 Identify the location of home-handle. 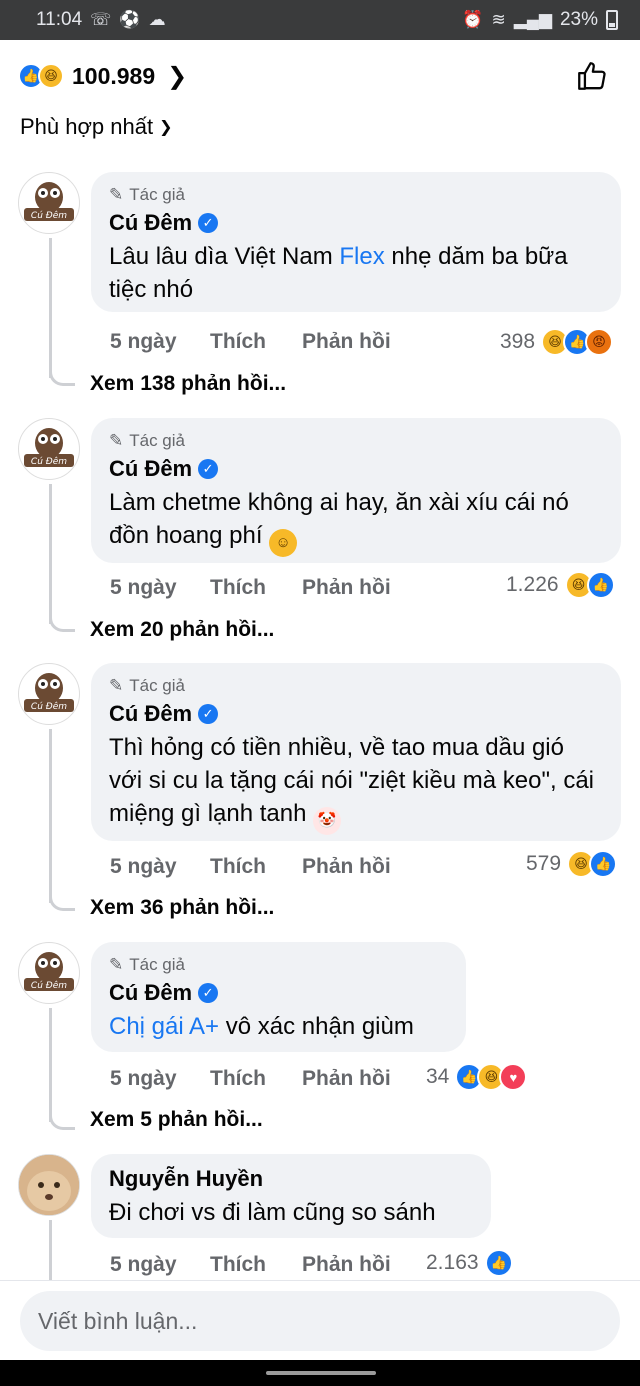
(321, 1373).